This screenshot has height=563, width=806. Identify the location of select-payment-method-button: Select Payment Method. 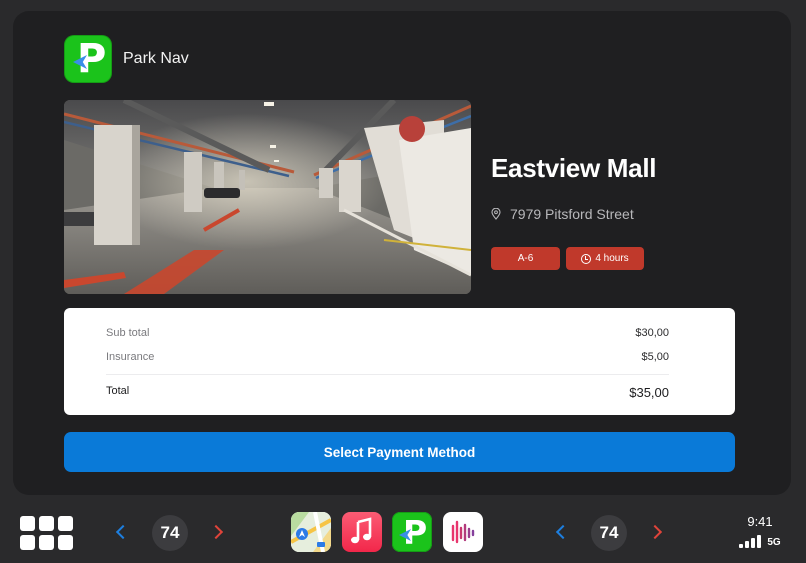
(399, 452).